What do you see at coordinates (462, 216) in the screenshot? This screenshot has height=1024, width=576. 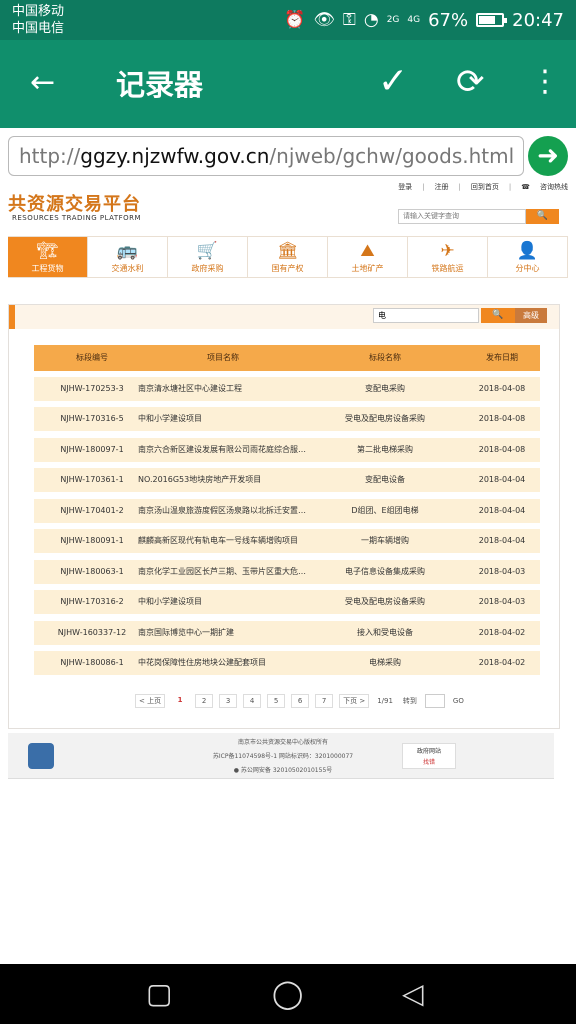 I see `site-search-input: 请输入关键字查询` at bounding box center [462, 216].